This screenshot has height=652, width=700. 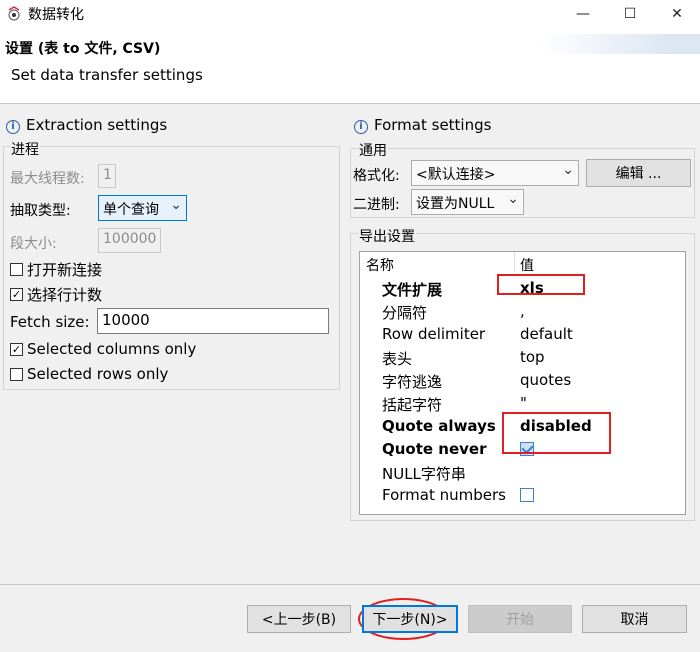 I want to click on minimize-button: —, so click(x=583, y=14).